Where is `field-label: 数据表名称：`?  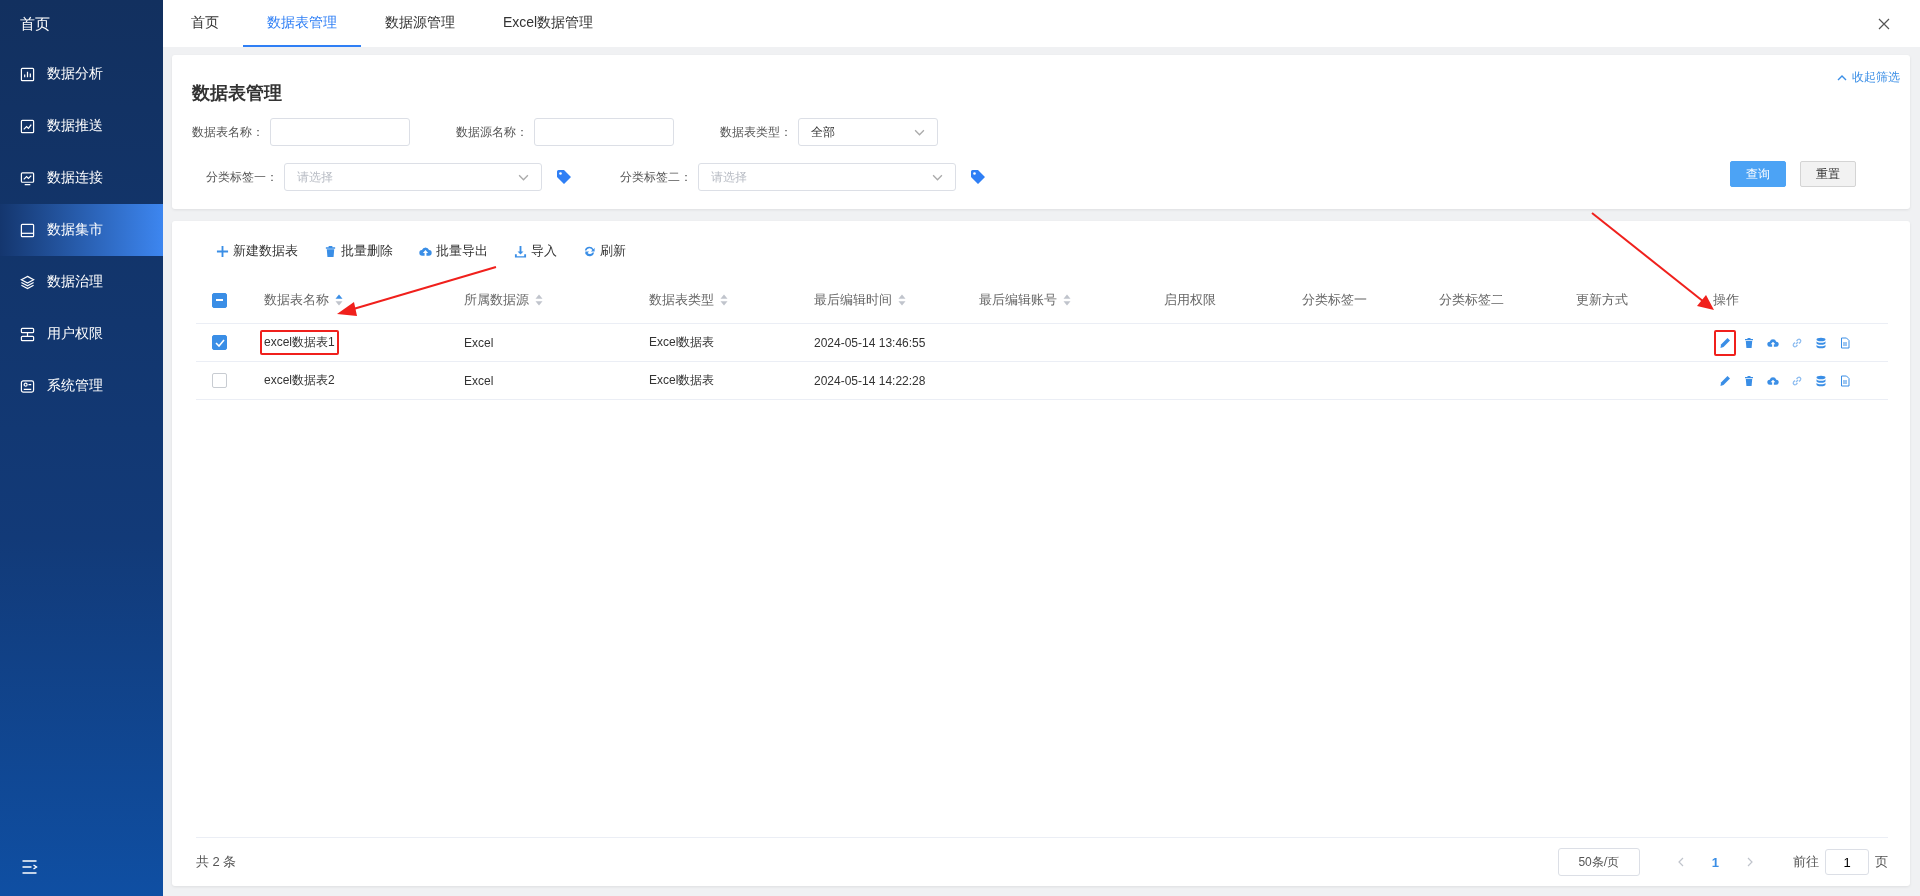 field-label: 数据表名称： is located at coordinates (228, 132).